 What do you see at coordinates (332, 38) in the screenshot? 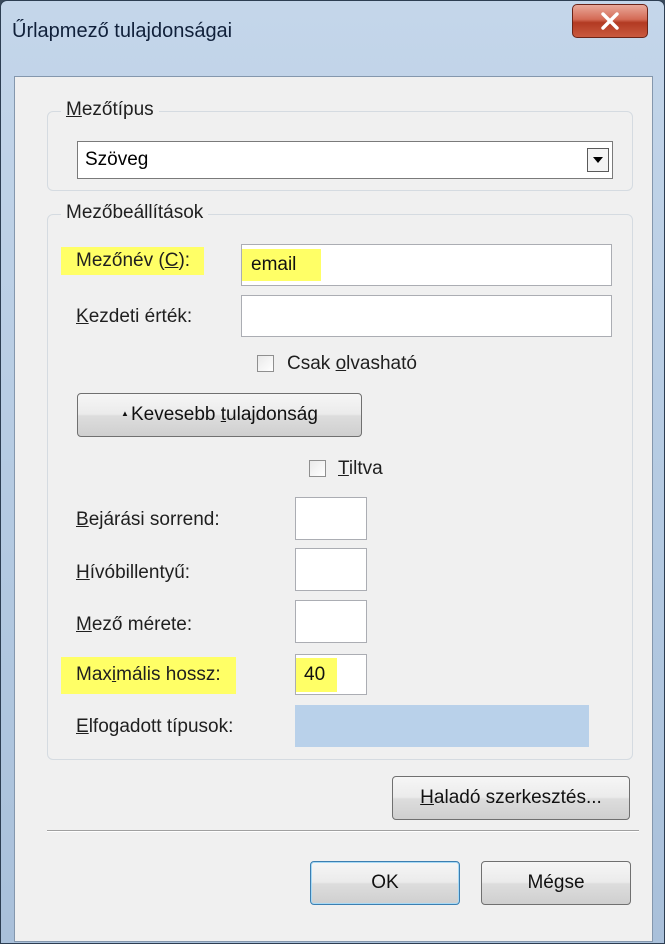
I see `title-bar: Űrlapmező tulajdonságai` at bounding box center [332, 38].